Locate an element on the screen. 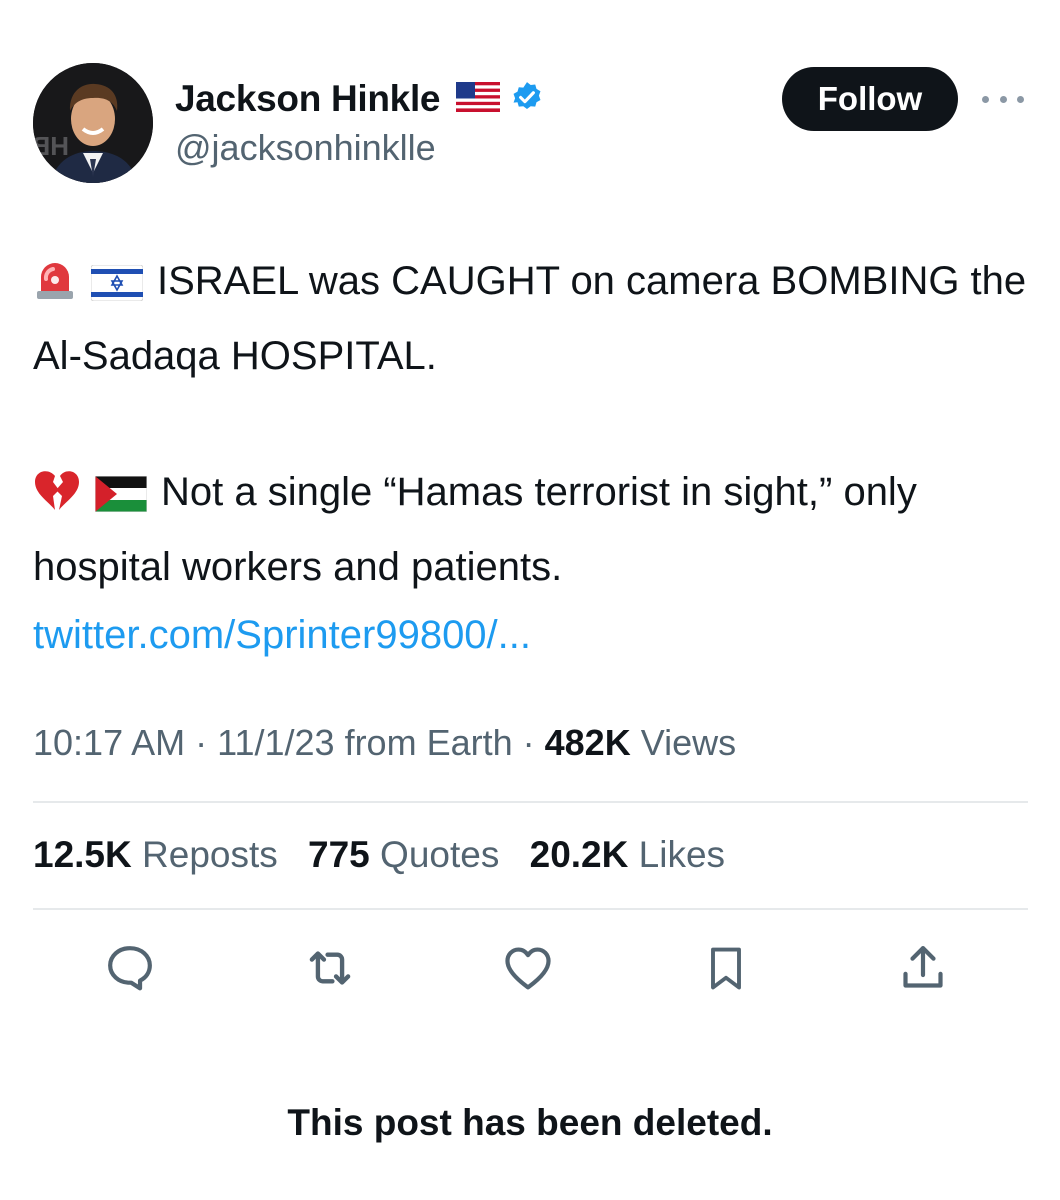 Image resolution: width=1060 pixels, height=1200 pixels. siren-icon is located at coordinates (55, 288).